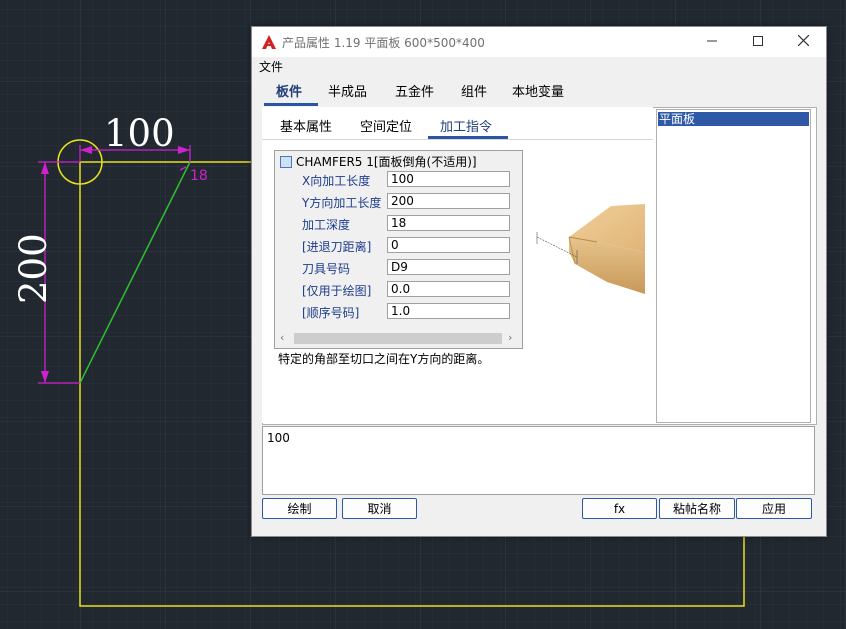 The image size is (846, 629). I want to click on cancel-button: 取消, so click(379, 508).